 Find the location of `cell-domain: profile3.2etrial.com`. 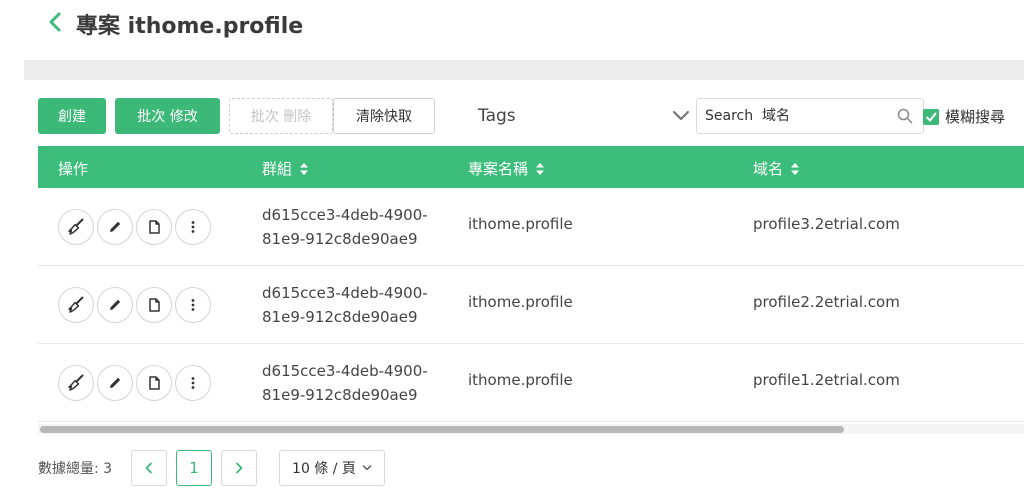

cell-domain: profile3.2etrial.com is located at coordinates (826, 224).